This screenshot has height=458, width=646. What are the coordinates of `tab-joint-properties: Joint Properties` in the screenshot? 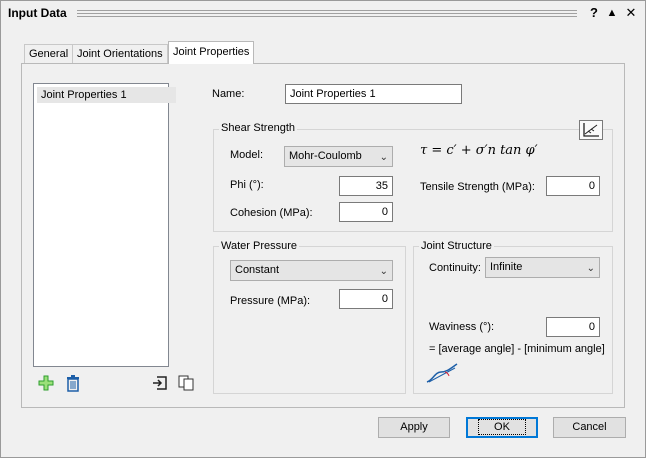 It's located at (211, 52).